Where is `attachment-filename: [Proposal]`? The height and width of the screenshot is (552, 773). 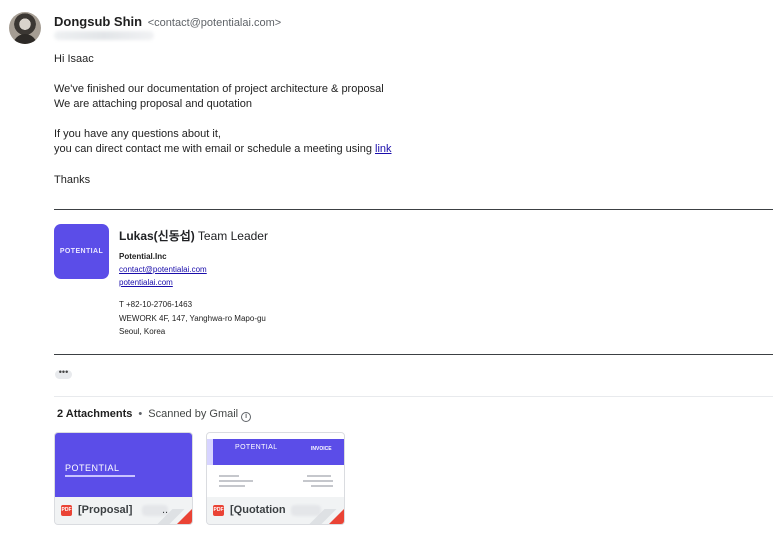 attachment-filename: [Proposal] is located at coordinates (105, 510).